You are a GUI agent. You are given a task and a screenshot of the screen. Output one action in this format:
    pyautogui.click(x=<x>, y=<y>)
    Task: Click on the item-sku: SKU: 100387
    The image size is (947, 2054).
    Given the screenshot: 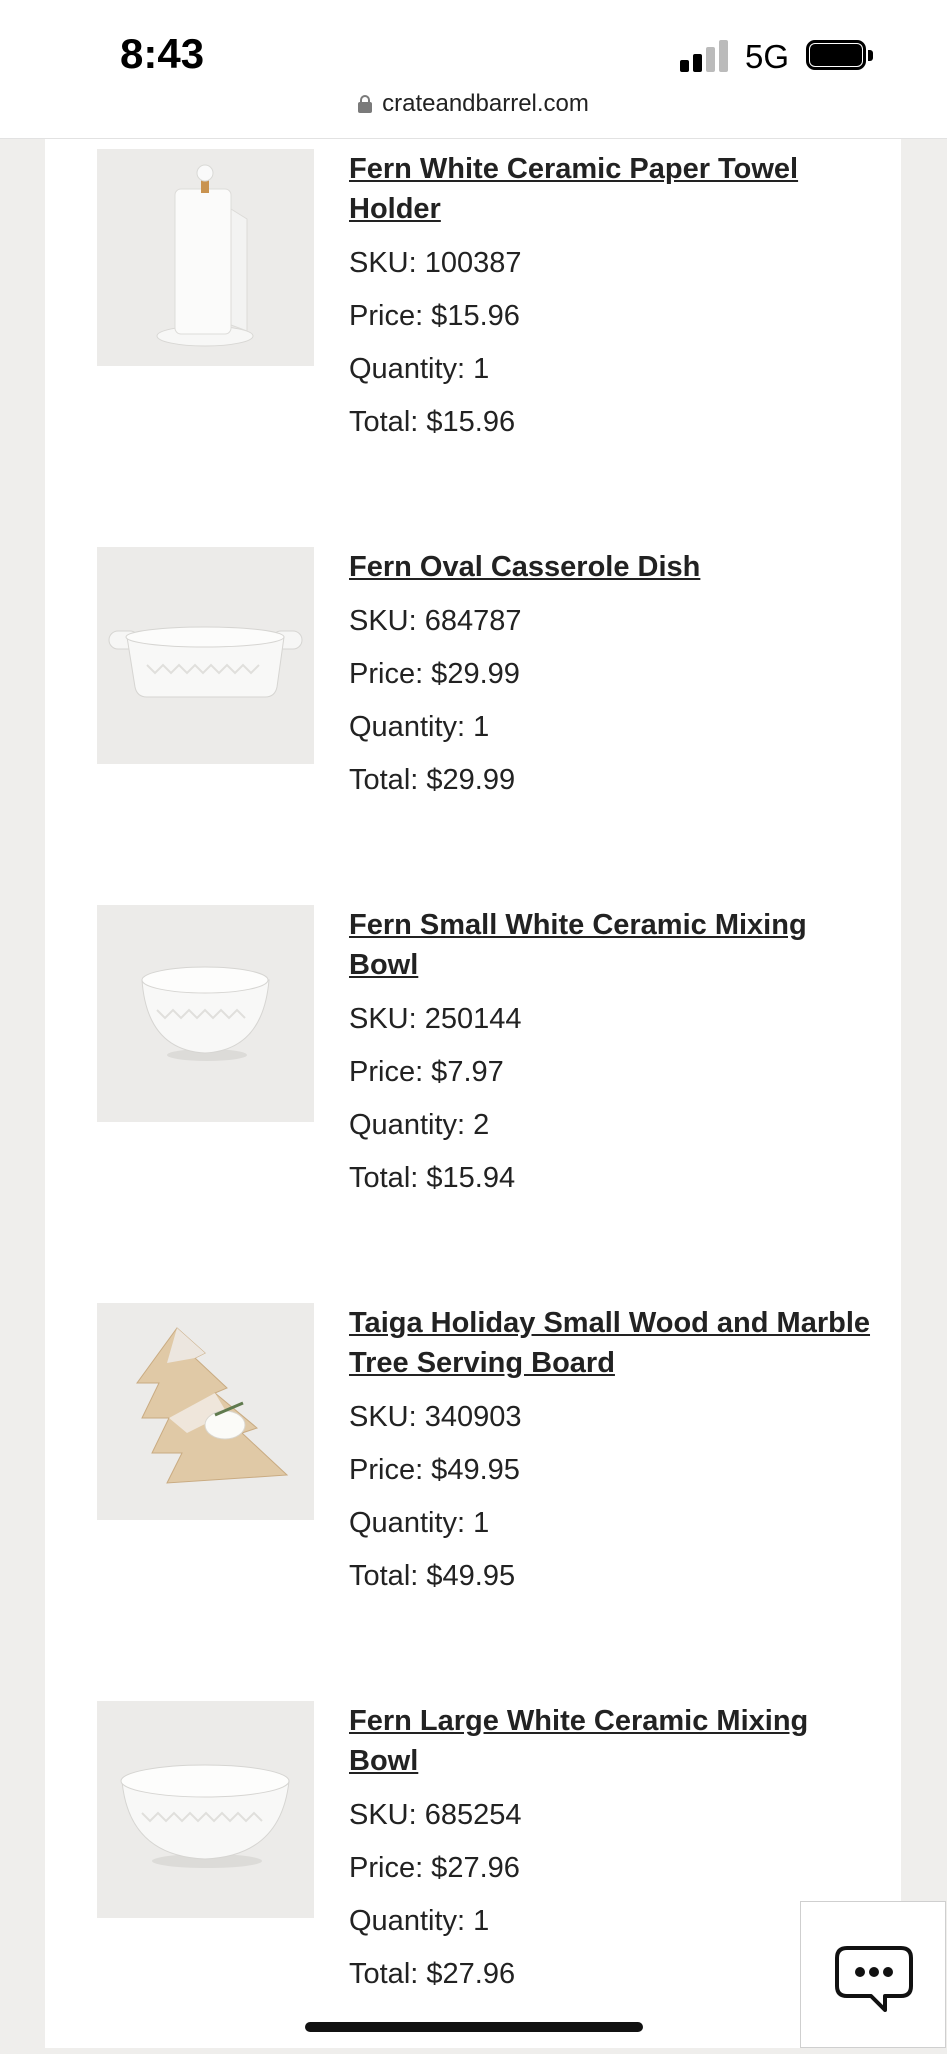 What is the action you would take?
    pyautogui.click(x=435, y=263)
    